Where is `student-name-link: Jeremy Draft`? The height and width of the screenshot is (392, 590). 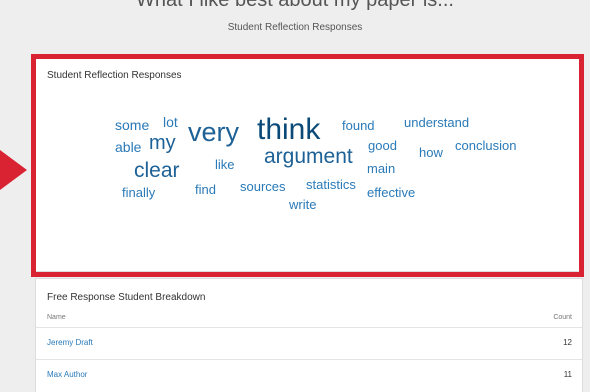
student-name-link: Jeremy Draft is located at coordinates (70, 342).